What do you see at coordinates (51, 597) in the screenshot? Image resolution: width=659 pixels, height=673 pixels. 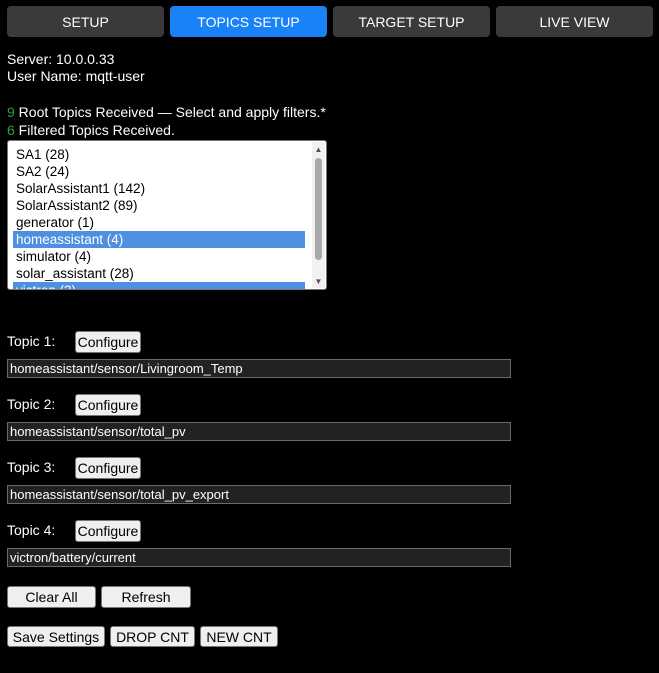 I see `clear-all-button: Clear All` at bounding box center [51, 597].